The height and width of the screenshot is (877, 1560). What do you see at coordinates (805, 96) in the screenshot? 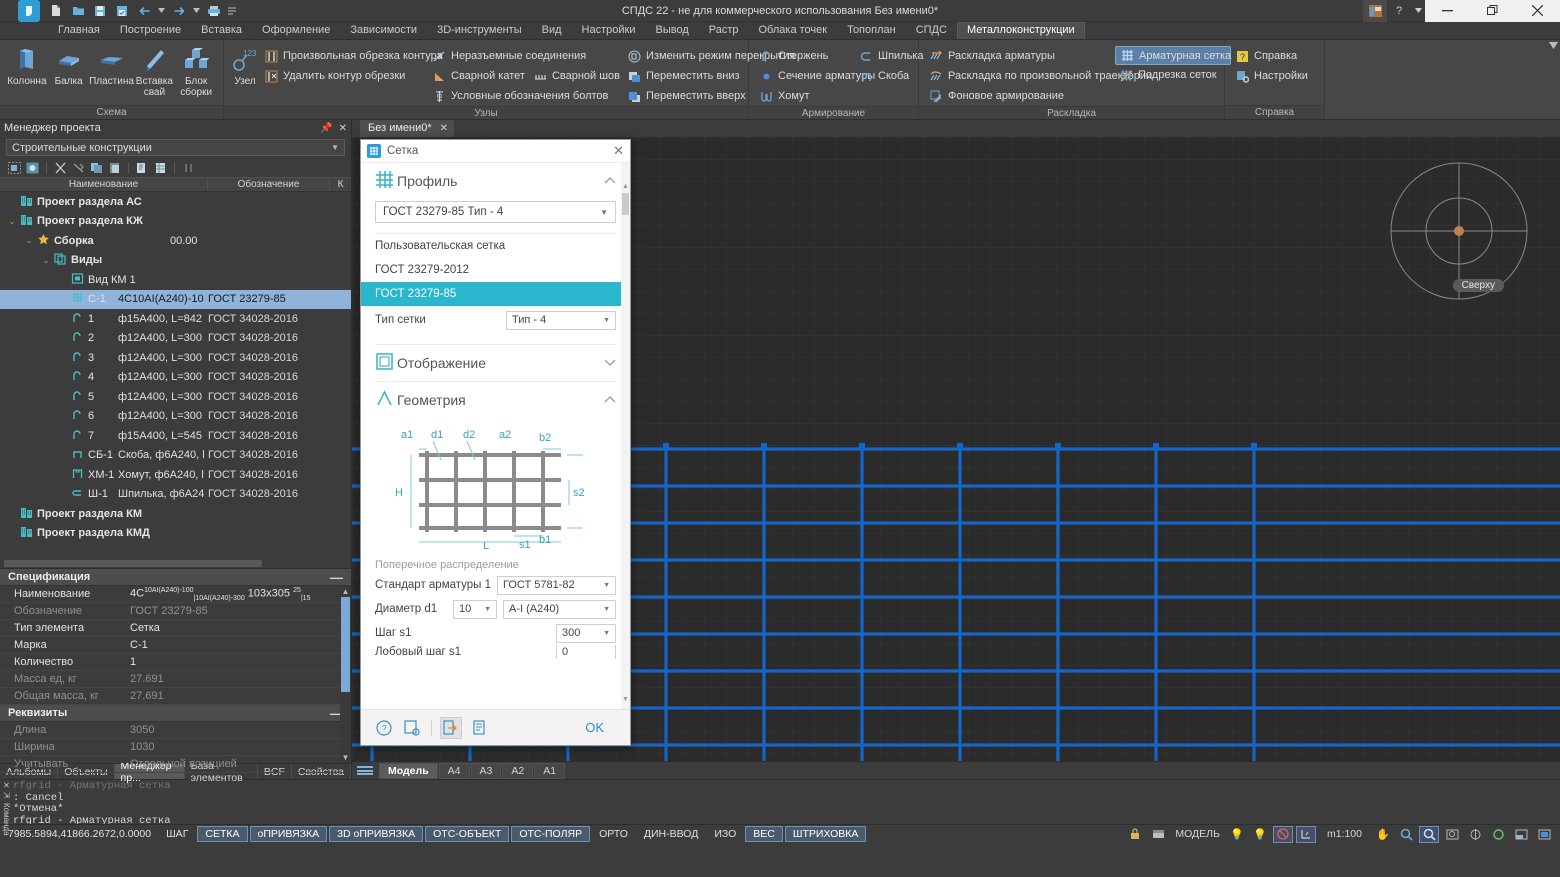
I see `button-khomut: Хомут` at bounding box center [805, 96].